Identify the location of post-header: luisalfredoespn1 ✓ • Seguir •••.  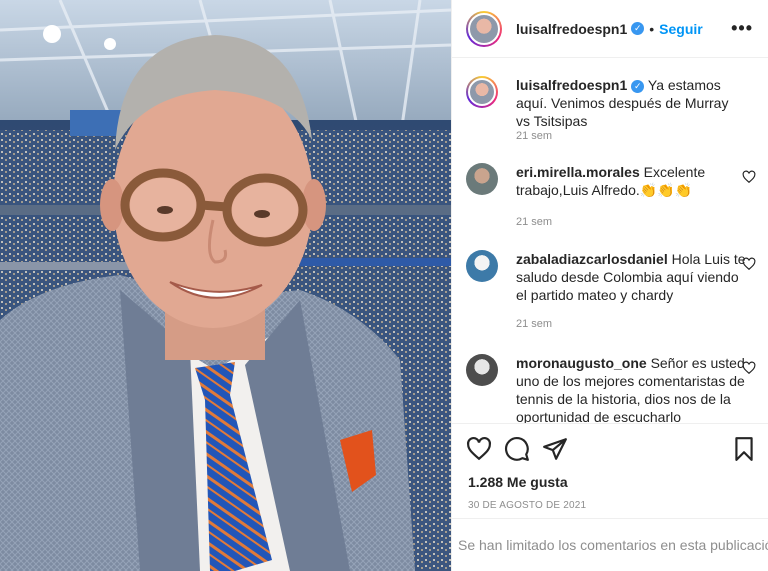
(610, 29).